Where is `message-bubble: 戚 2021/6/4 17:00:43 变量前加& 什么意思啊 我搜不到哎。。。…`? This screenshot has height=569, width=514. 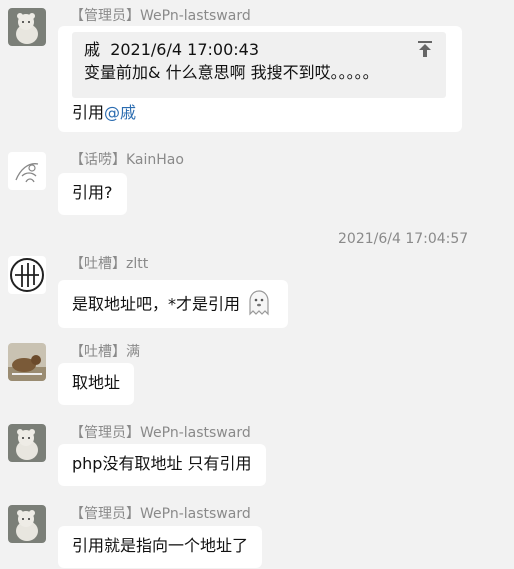
message-bubble: 戚 2021/6/4 17:00:43 变量前加& 什么意思啊 我搜不到哎。。。… is located at coordinates (260, 79).